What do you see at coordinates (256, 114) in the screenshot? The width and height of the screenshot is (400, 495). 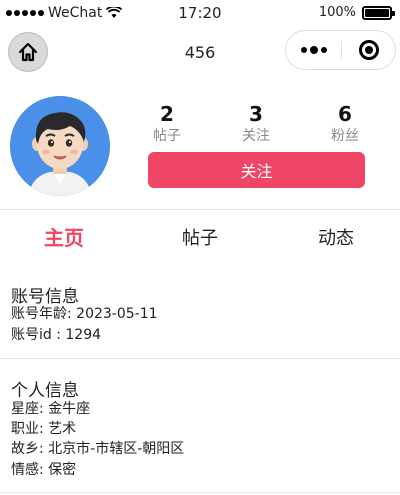 I see `stat-value: 3` at bounding box center [256, 114].